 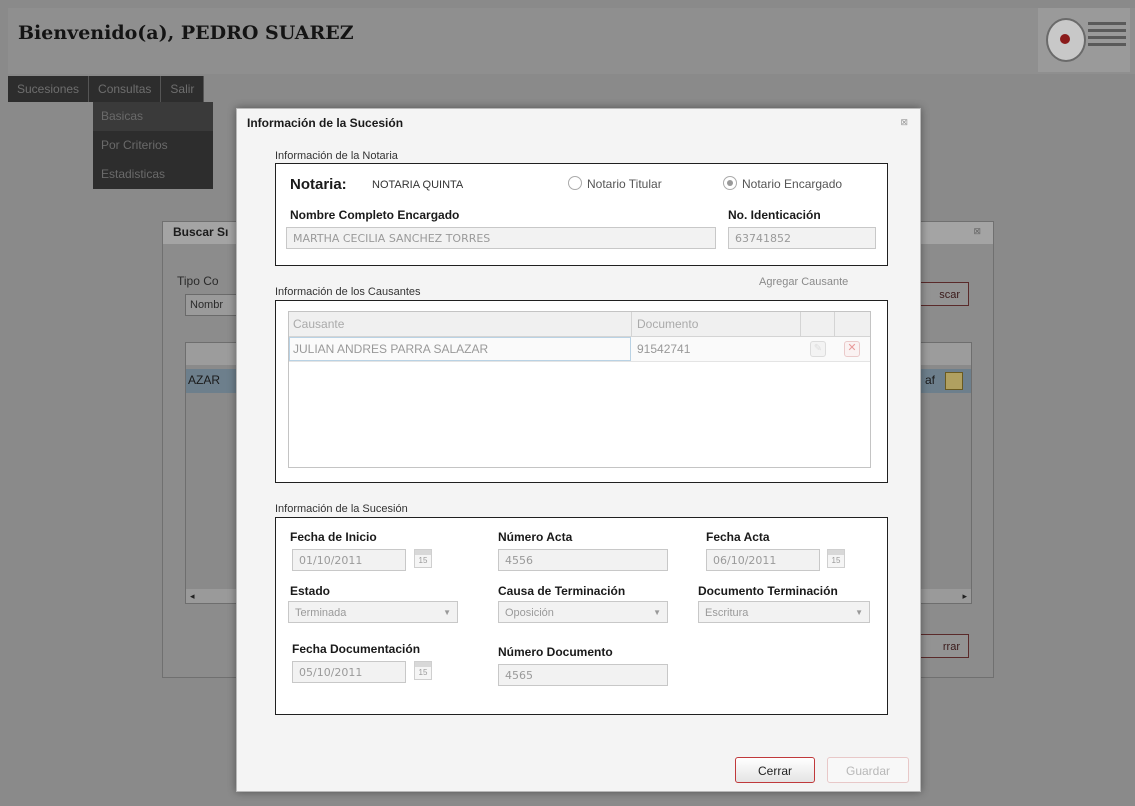 What do you see at coordinates (818, 349) in the screenshot?
I see `edit-icon: ✎` at bounding box center [818, 349].